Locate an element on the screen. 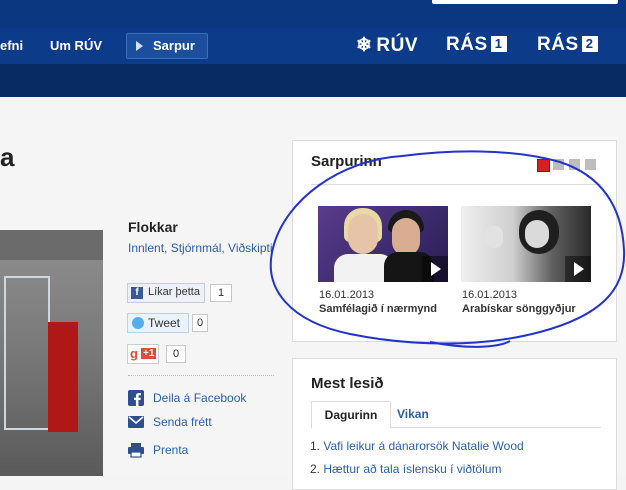  flokkar-links: Innlent, Stjórnmál, Viðskipti is located at coordinates (200, 248).